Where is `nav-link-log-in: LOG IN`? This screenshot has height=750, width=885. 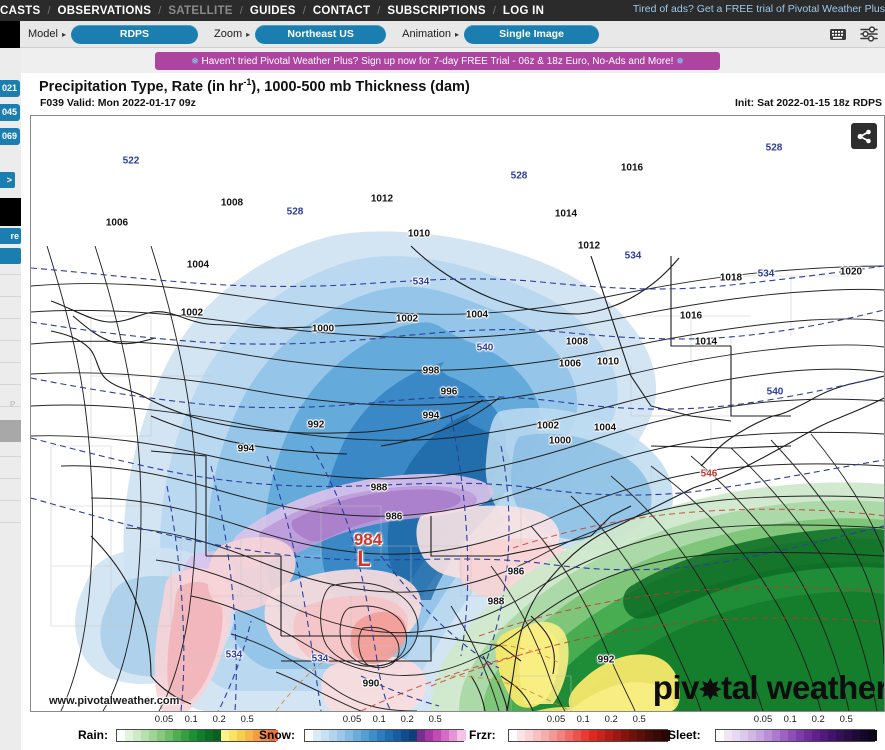 nav-link-log-in: LOG IN is located at coordinates (523, 11).